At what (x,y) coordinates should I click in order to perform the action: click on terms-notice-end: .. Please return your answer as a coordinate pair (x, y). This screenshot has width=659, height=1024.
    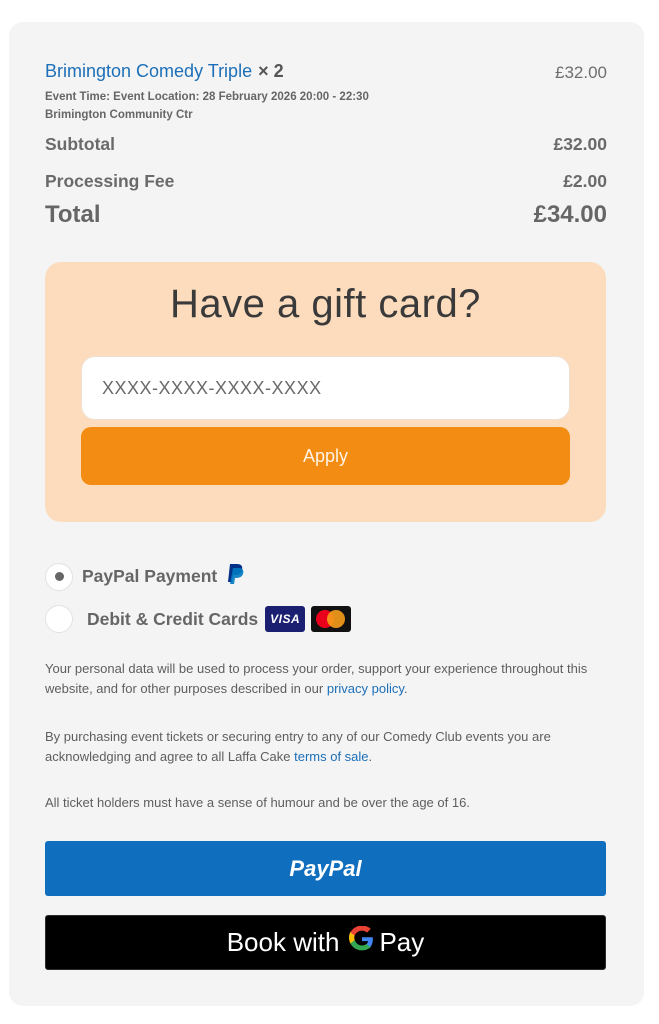
    Looking at the image, I should click on (370, 756).